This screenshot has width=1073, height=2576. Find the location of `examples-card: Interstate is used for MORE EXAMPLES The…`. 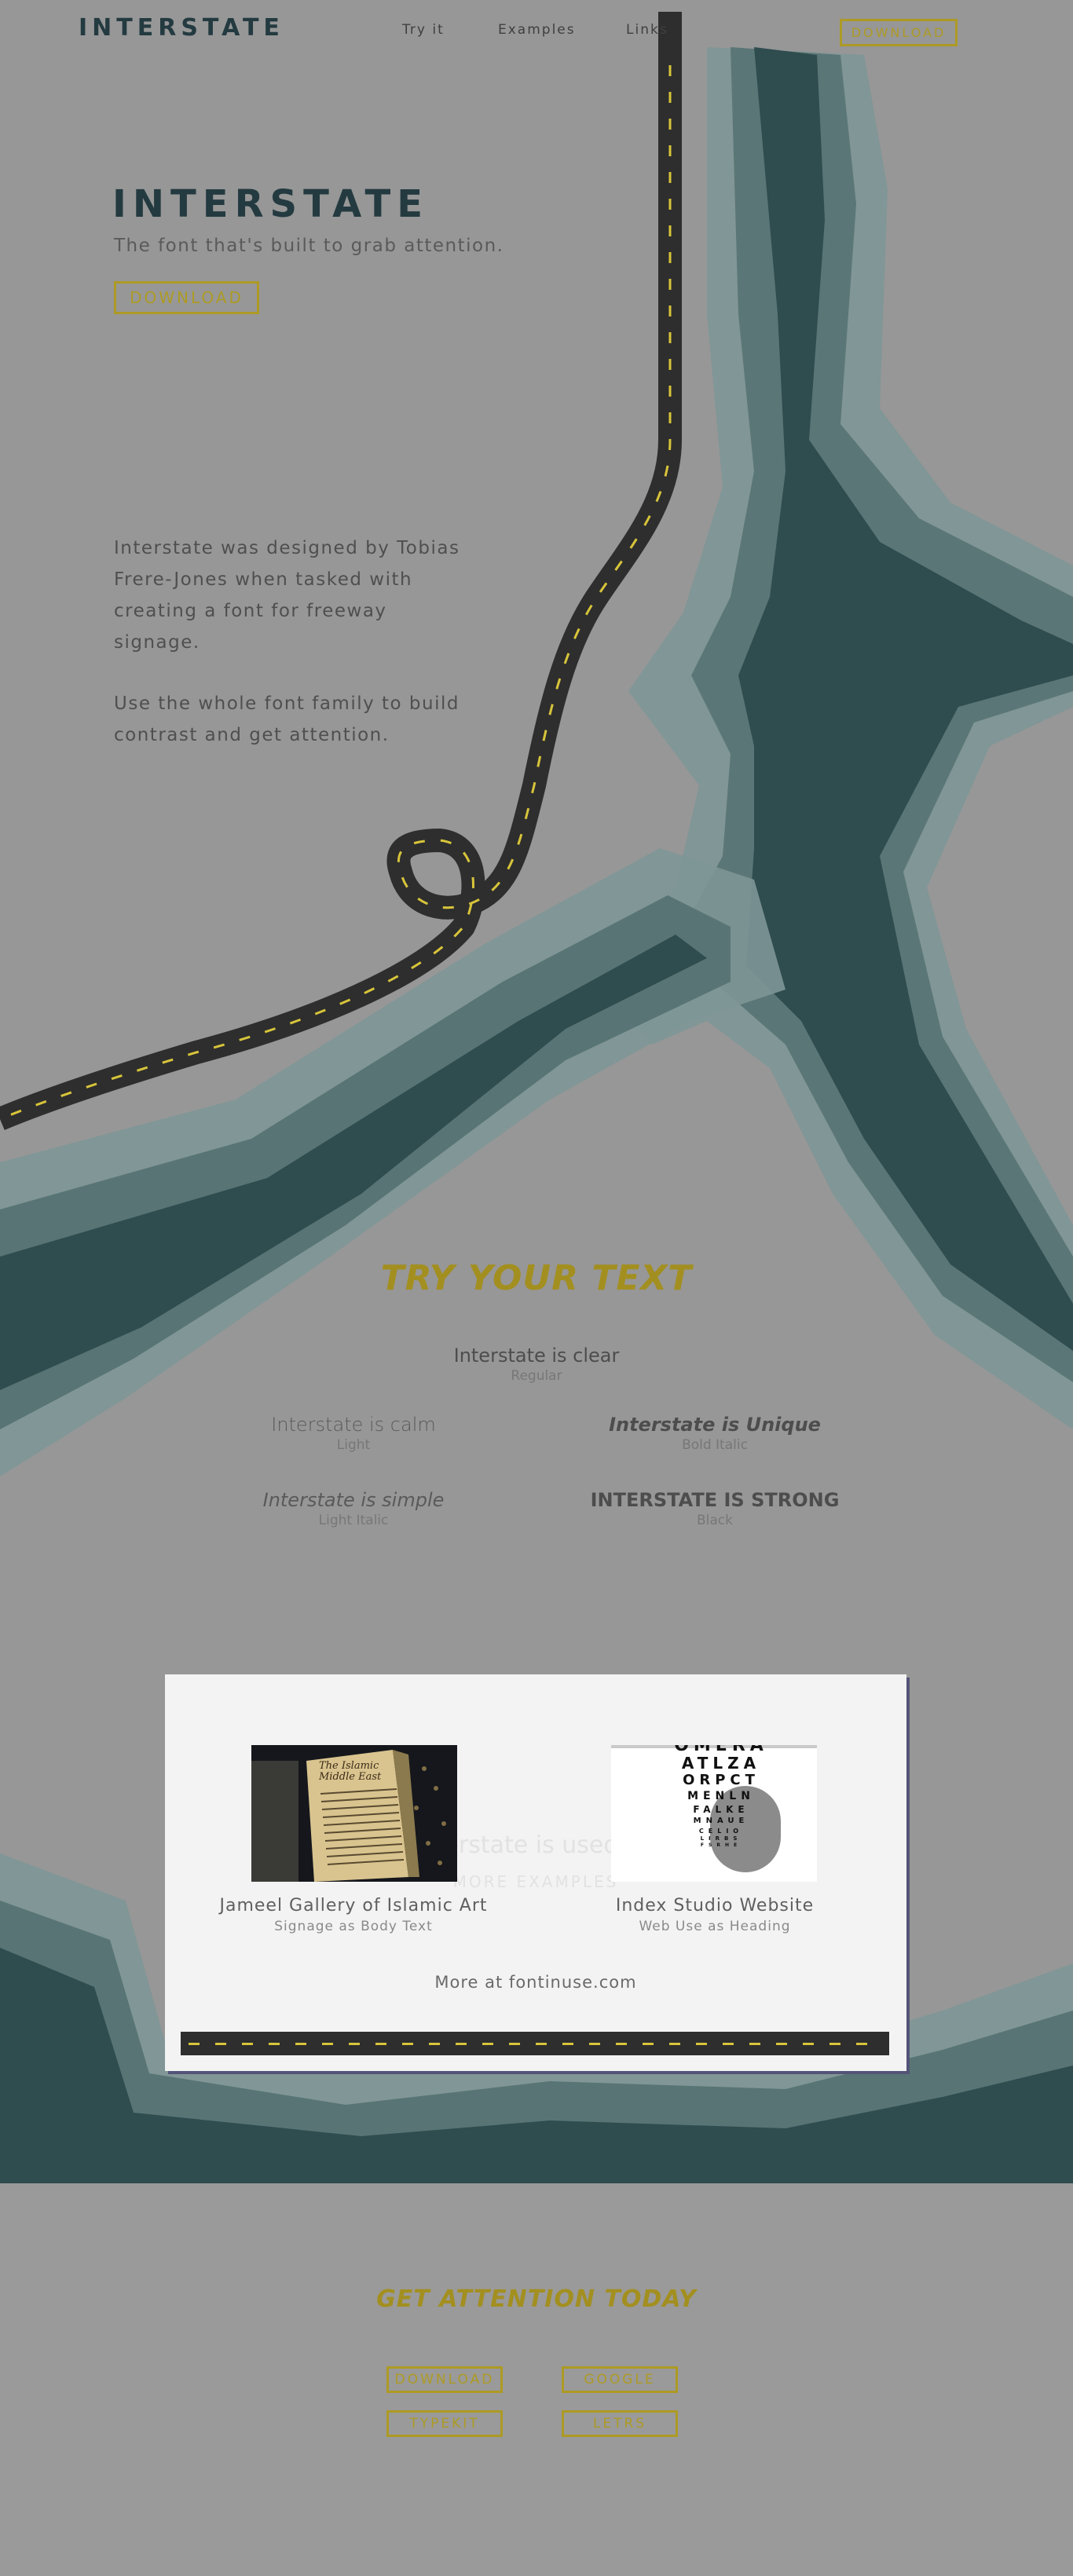

examples-card: Interstate is used for MORE EXAMPLES The… is located at coordinates (535, 1873).